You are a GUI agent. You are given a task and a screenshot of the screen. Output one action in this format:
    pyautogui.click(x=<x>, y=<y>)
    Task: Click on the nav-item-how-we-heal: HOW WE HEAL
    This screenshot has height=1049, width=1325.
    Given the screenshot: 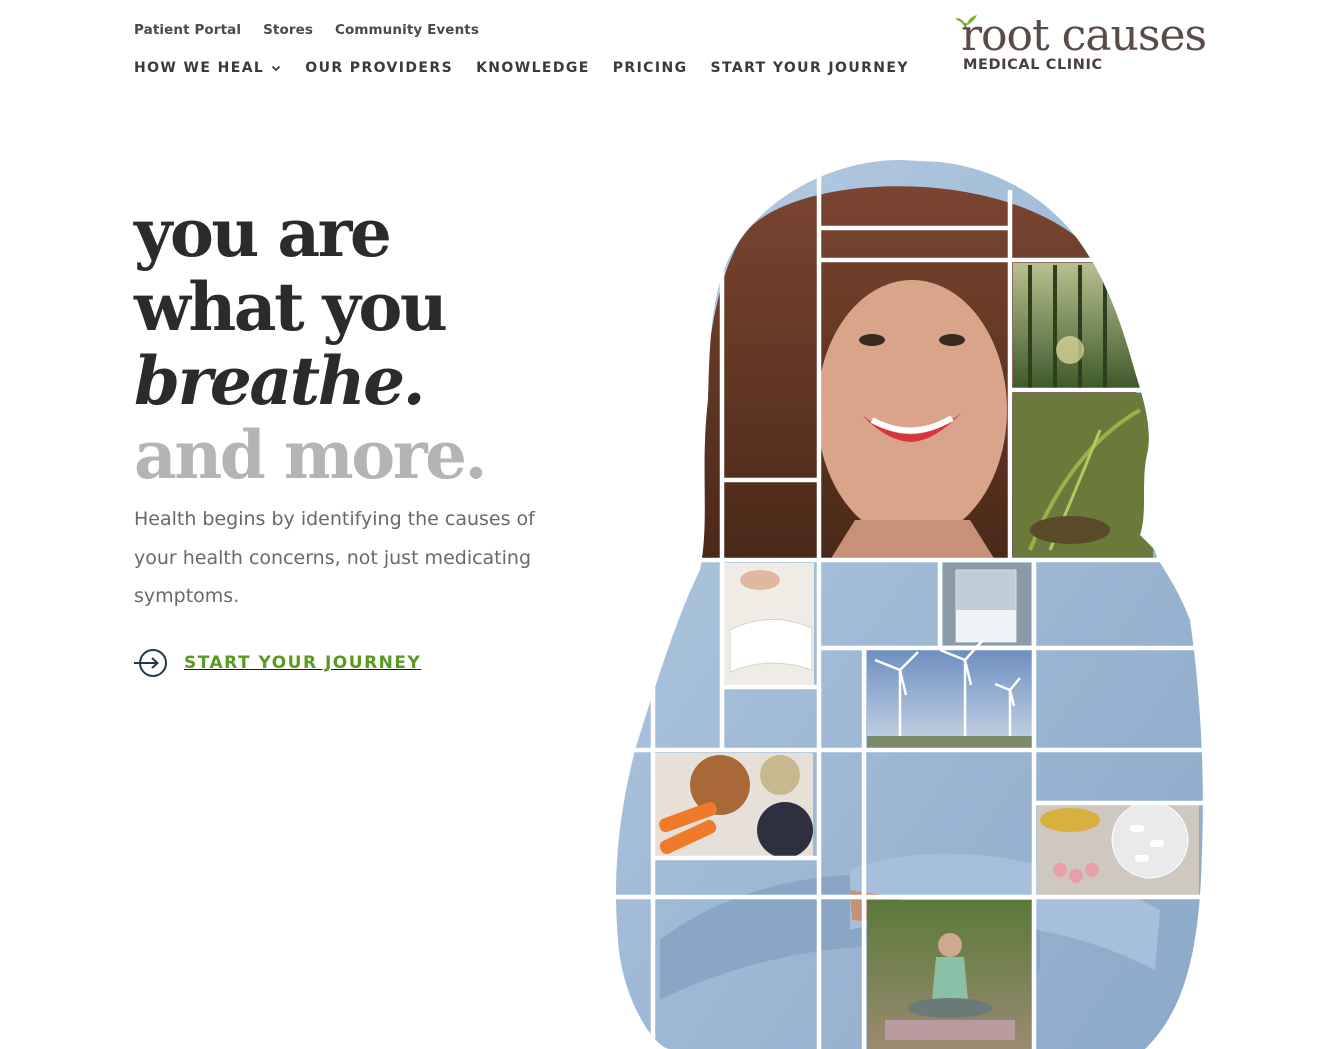 What is the action you would take?
    pyautogui.click(x=208, y=68)
    